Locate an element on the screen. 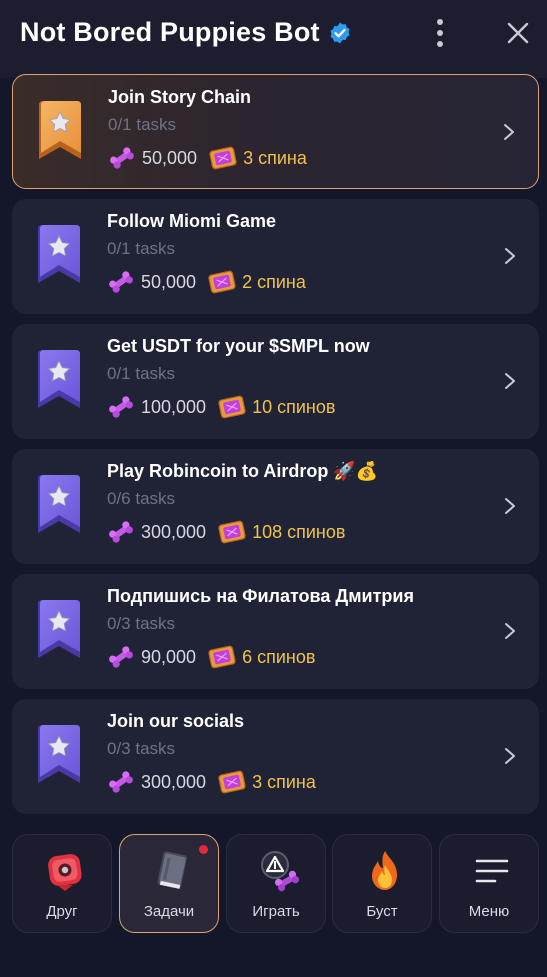 The height and width of the screenshot is (977, 547). nav-menu: Меню is located at coordinates (489, 883).